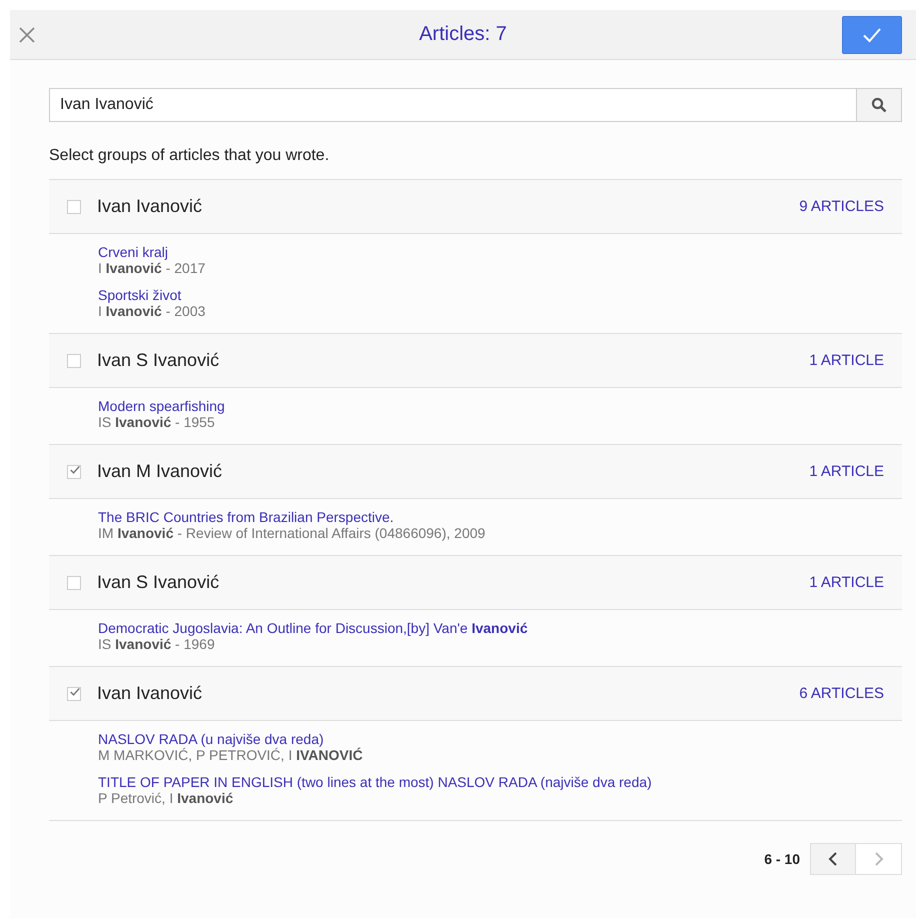  Describe the element at coordinates (246, 517) in the screenshot. I see `article-title-link: The BRIC Countries from Brazilian Perspective.` at that location.